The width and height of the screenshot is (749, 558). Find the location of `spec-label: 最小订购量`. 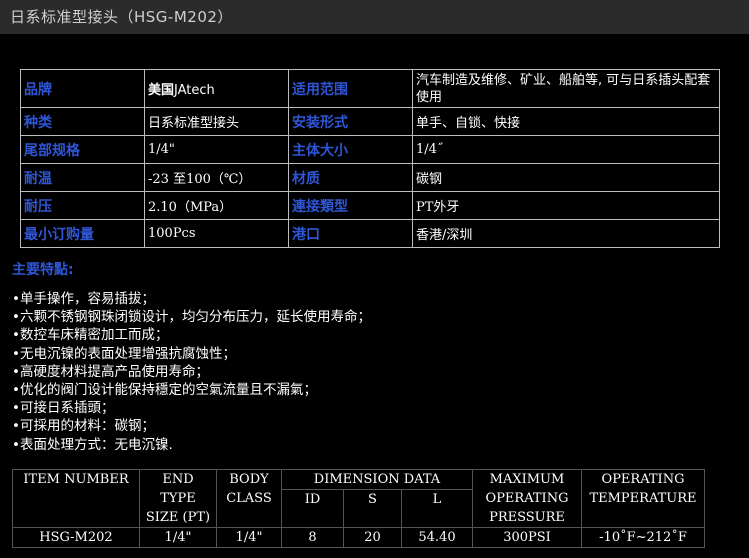

spec-label: 最小订购量 is located at coordinates (82, 233).